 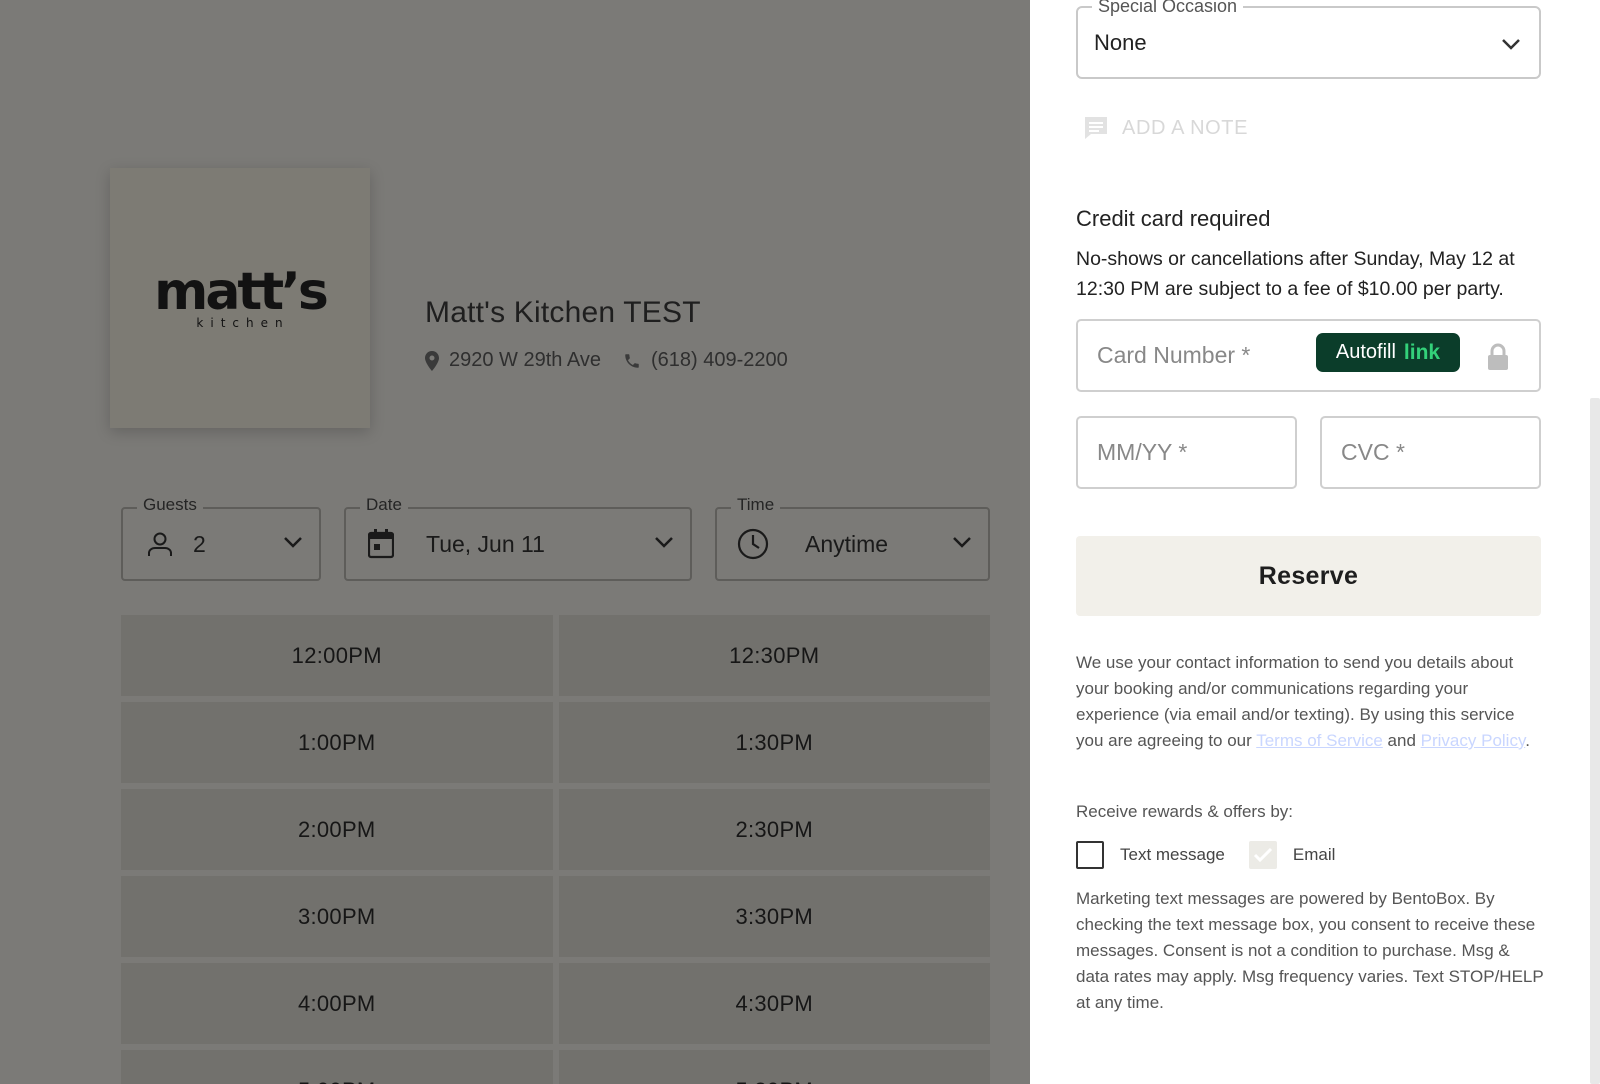 What do you see at coordinates (1498, 356) in the screenshot?
I see `lock-icon` at bounding box center [1498, 356].